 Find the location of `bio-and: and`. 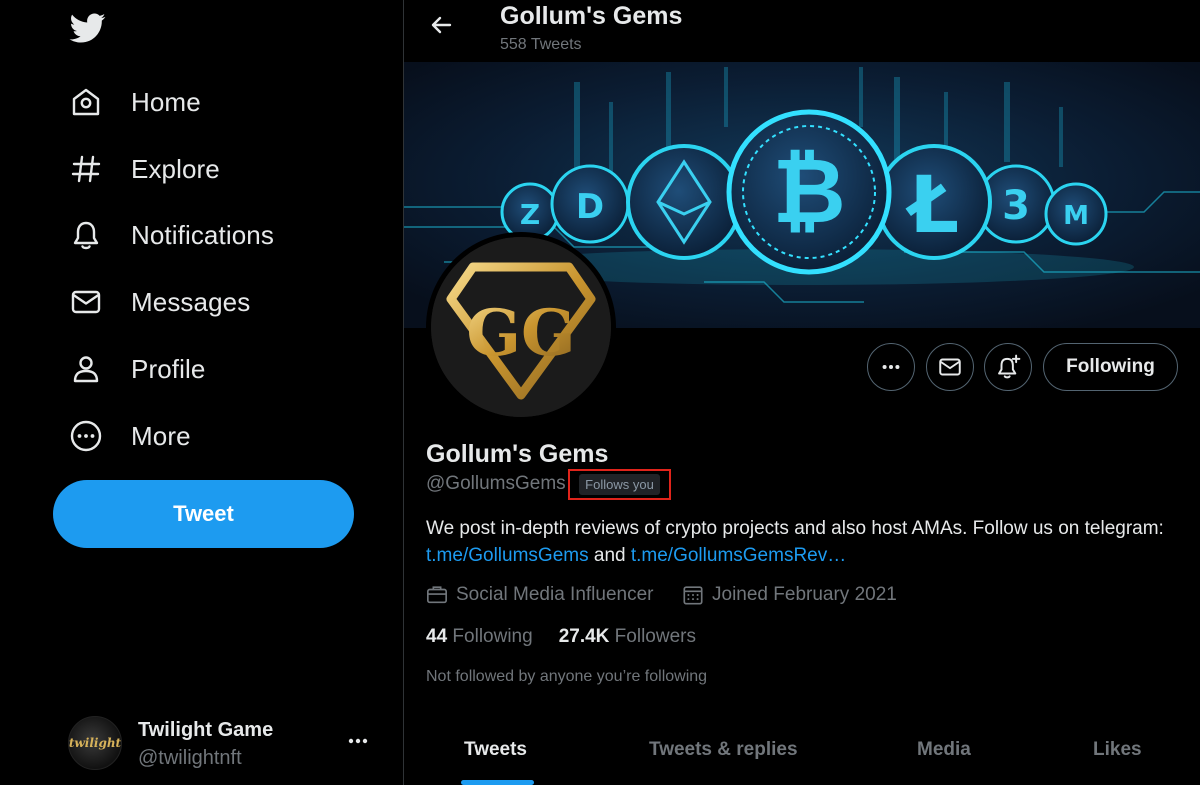

bio-and: and is located at coordinates (609, 555).